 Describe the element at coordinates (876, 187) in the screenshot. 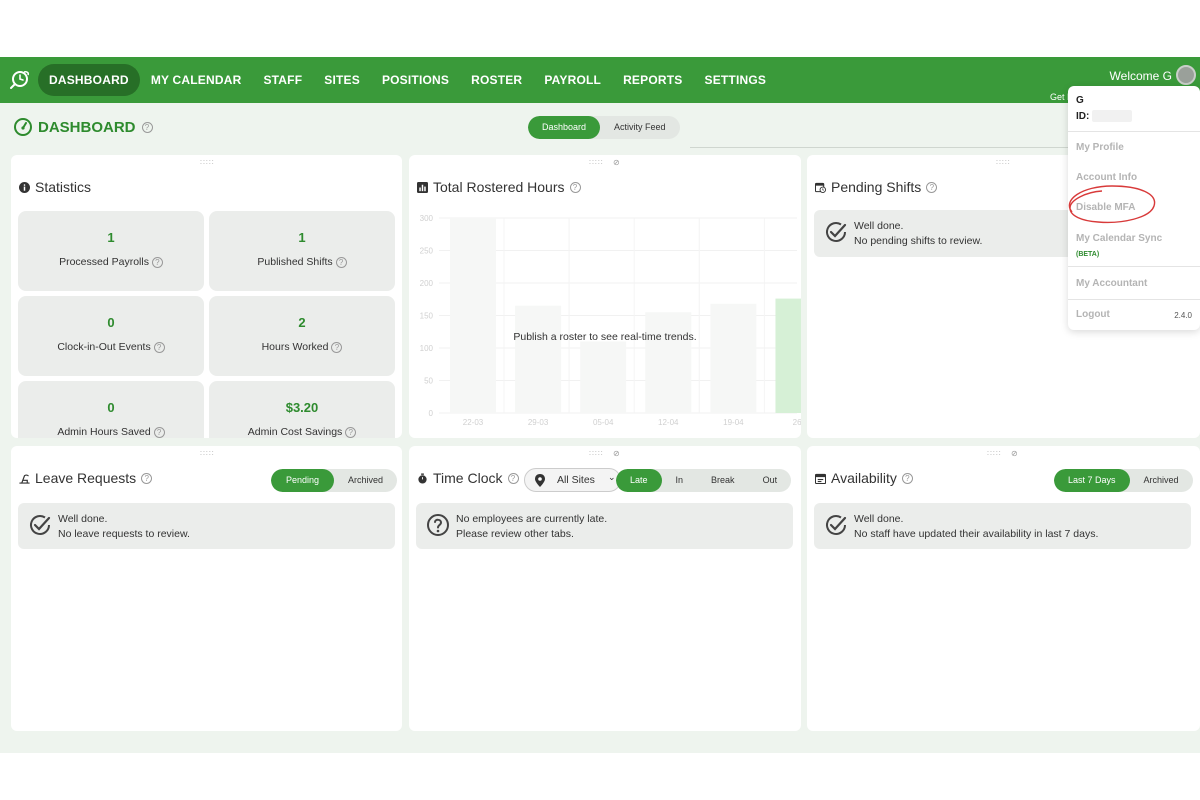

I see `pending-title-text: Pending Shifts` at that location.